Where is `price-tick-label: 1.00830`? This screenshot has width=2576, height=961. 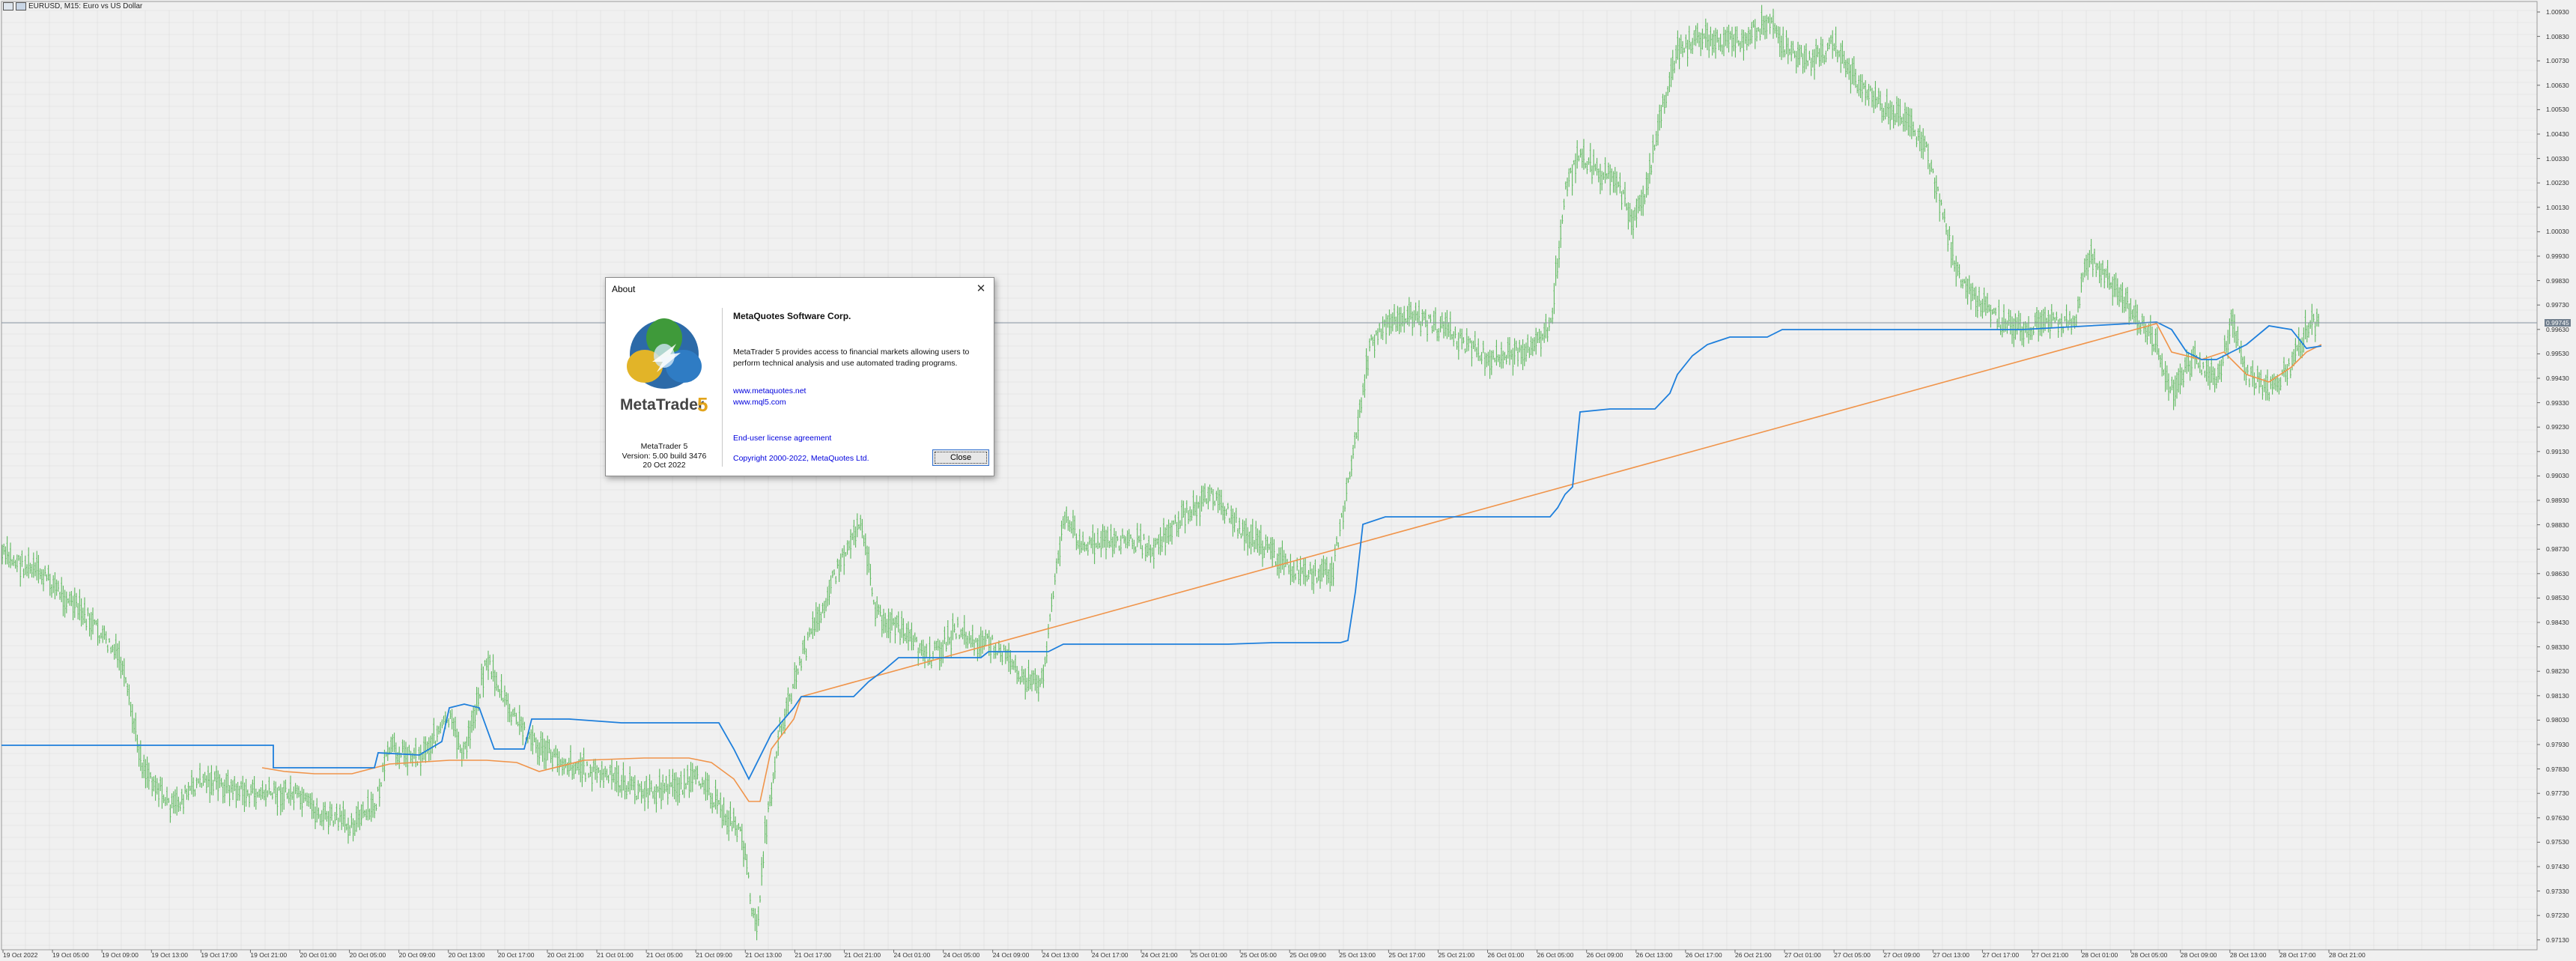 price-tick-label: 1.00830 is located at coordinates (2557, 36).